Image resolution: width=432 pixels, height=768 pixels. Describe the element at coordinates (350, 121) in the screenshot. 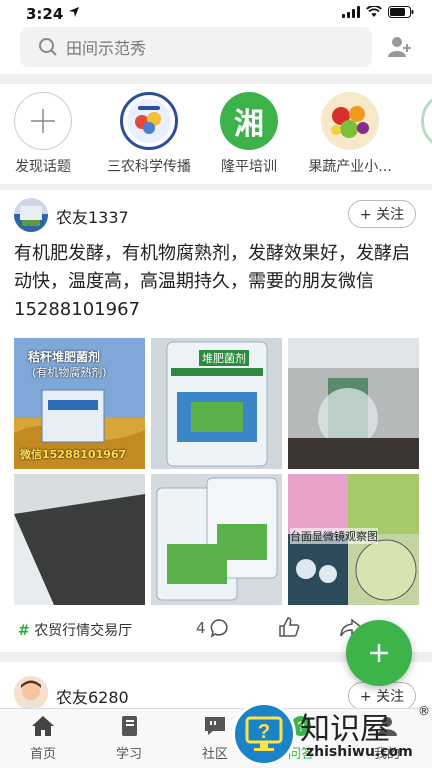

I see `fruit-vegetable-icon` at that location.